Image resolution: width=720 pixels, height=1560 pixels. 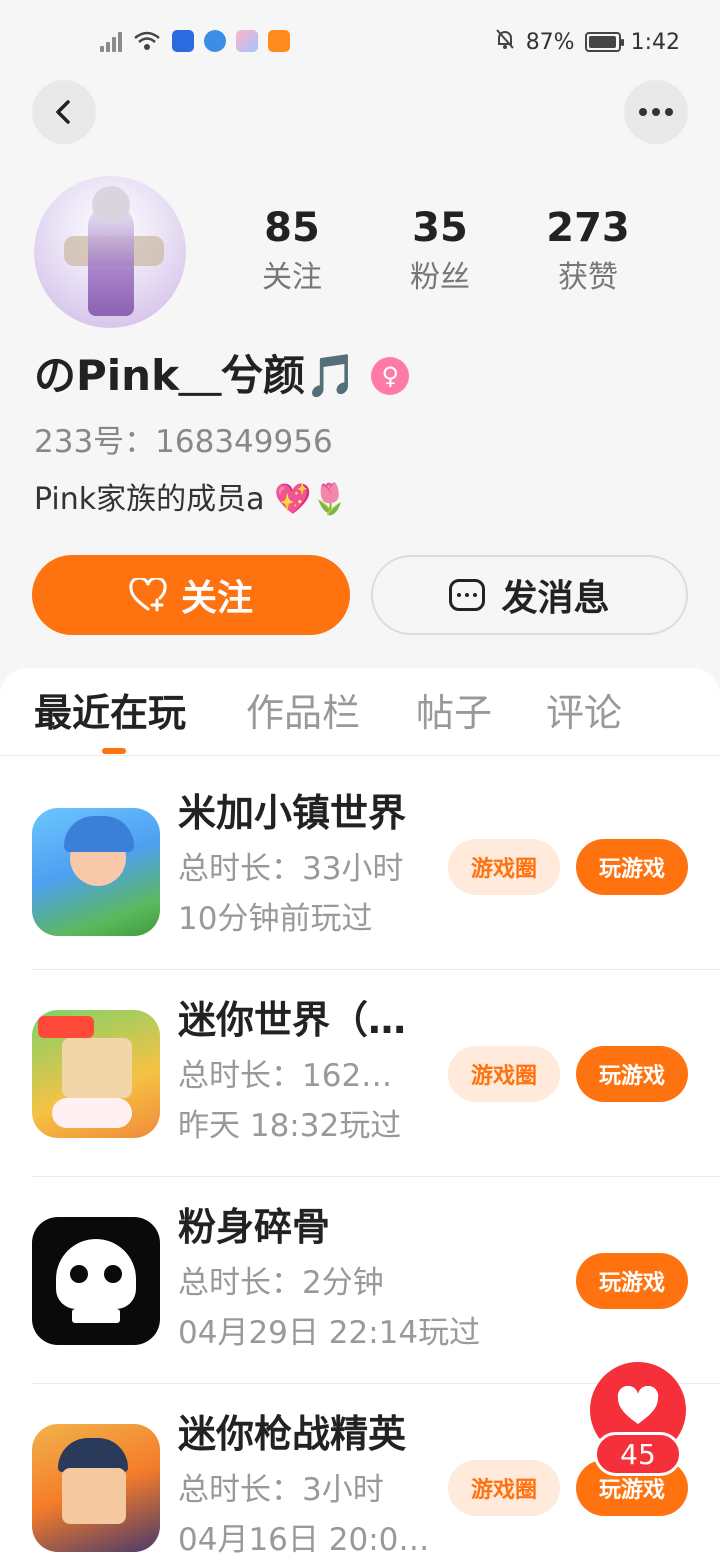 What do you see at coordinates (638, 1405) in the screenshot?
I see `heart-icon` at bounding box center [638, 1405].